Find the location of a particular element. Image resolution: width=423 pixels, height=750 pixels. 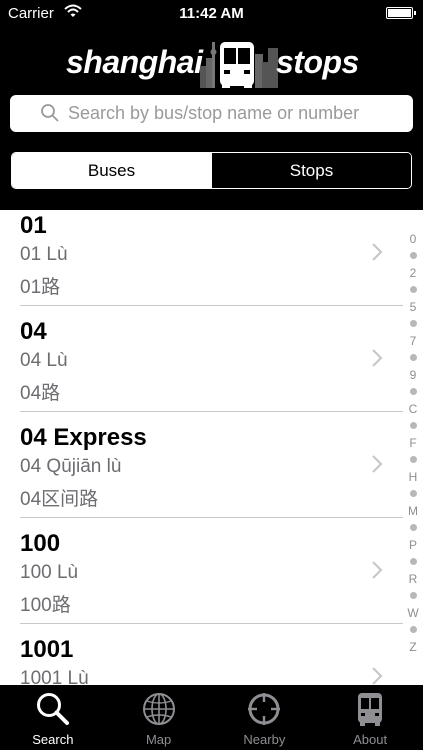

search-placeholder: Search by bus/stop name or number is located at coordinates (214, 113).